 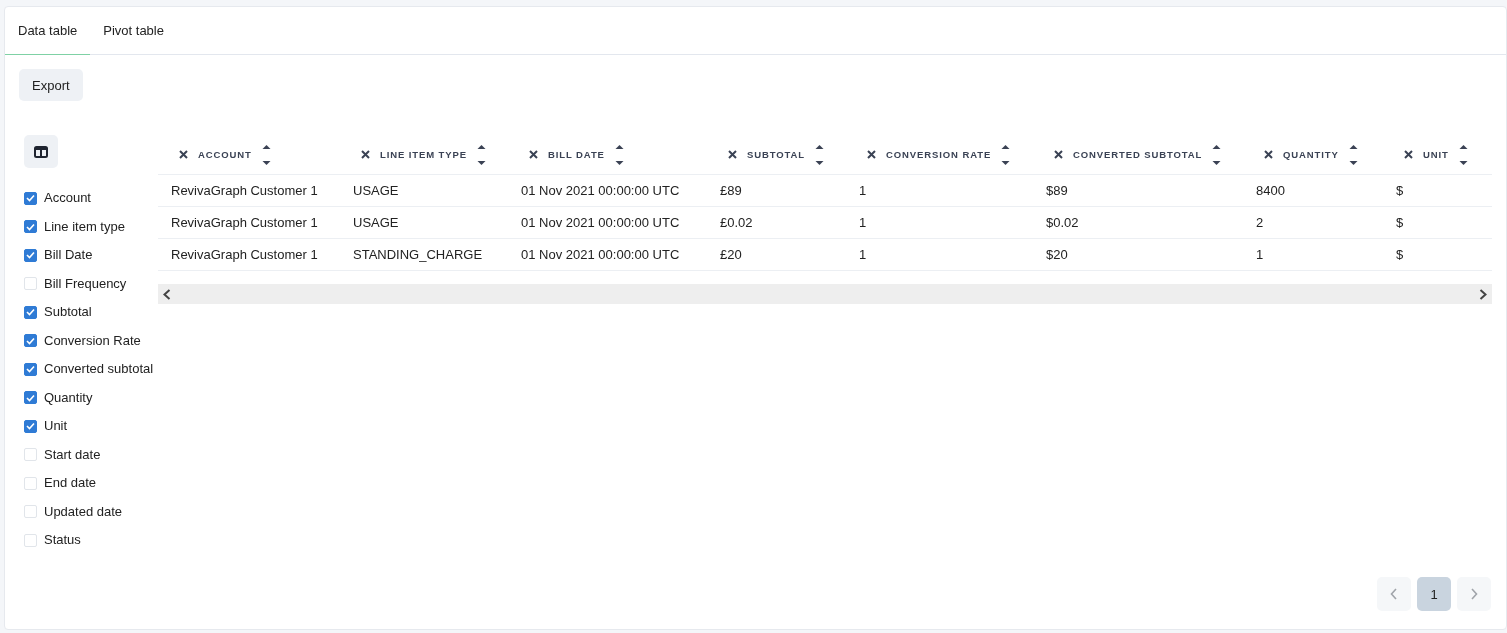 I want to click on columns-icon, so click(x=41, y=151).